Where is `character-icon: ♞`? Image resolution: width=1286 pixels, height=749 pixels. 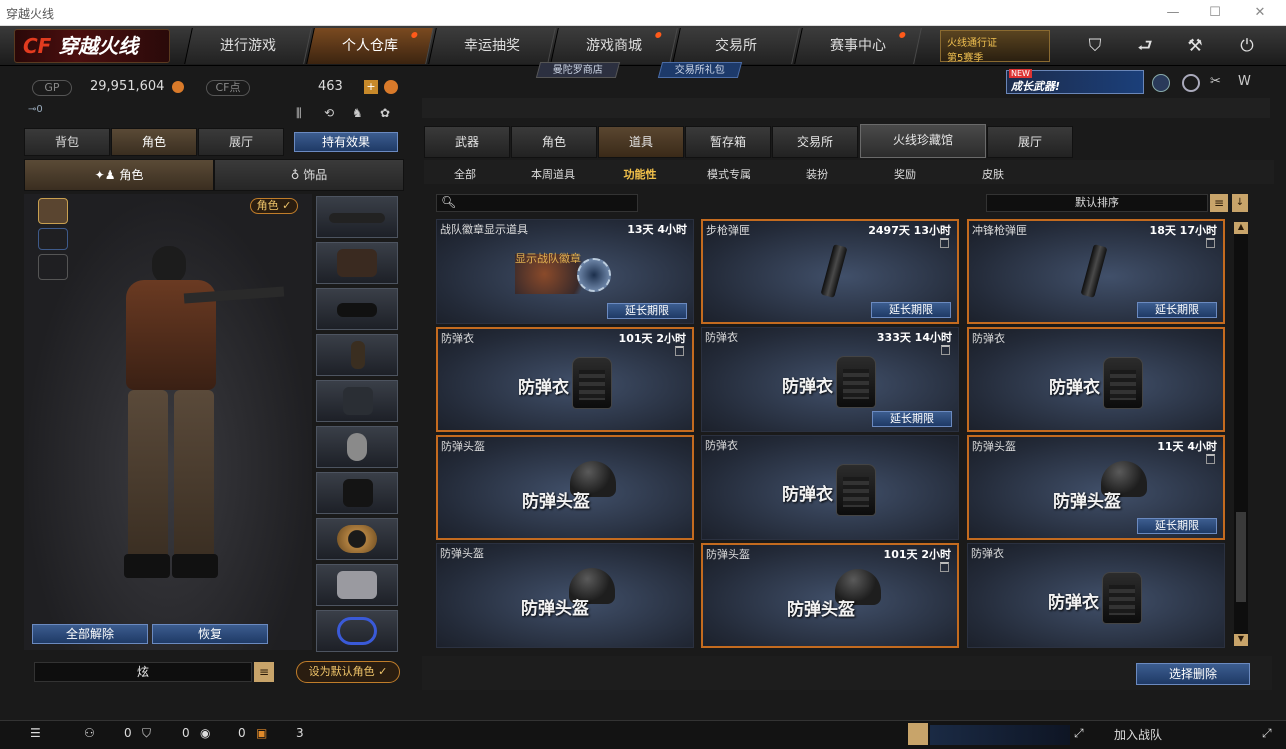 character-icon: ♞ is located at coordinates (361, 115).